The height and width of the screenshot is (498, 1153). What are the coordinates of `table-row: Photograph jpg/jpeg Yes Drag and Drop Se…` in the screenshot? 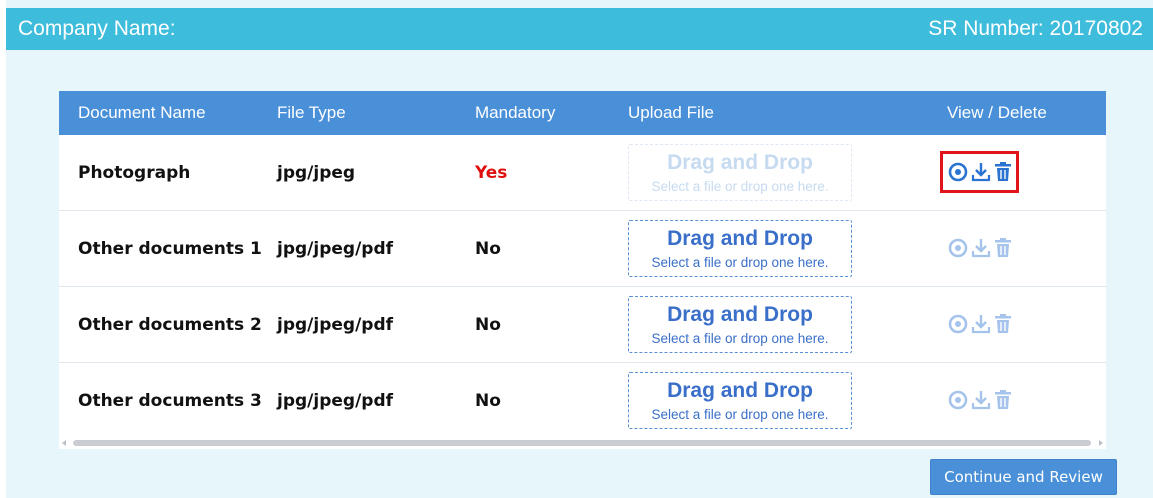 It's located at (582, 173).